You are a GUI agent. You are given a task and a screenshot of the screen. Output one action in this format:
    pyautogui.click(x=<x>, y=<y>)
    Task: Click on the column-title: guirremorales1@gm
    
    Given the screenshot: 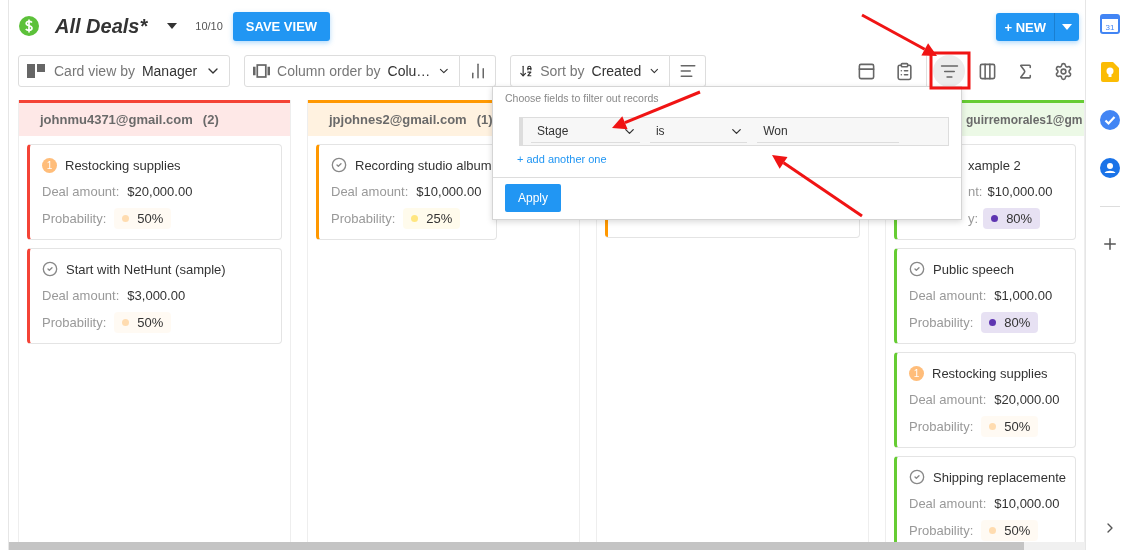 What is the action you would take?
    pyautogui.click(x=1024, y=119)
    